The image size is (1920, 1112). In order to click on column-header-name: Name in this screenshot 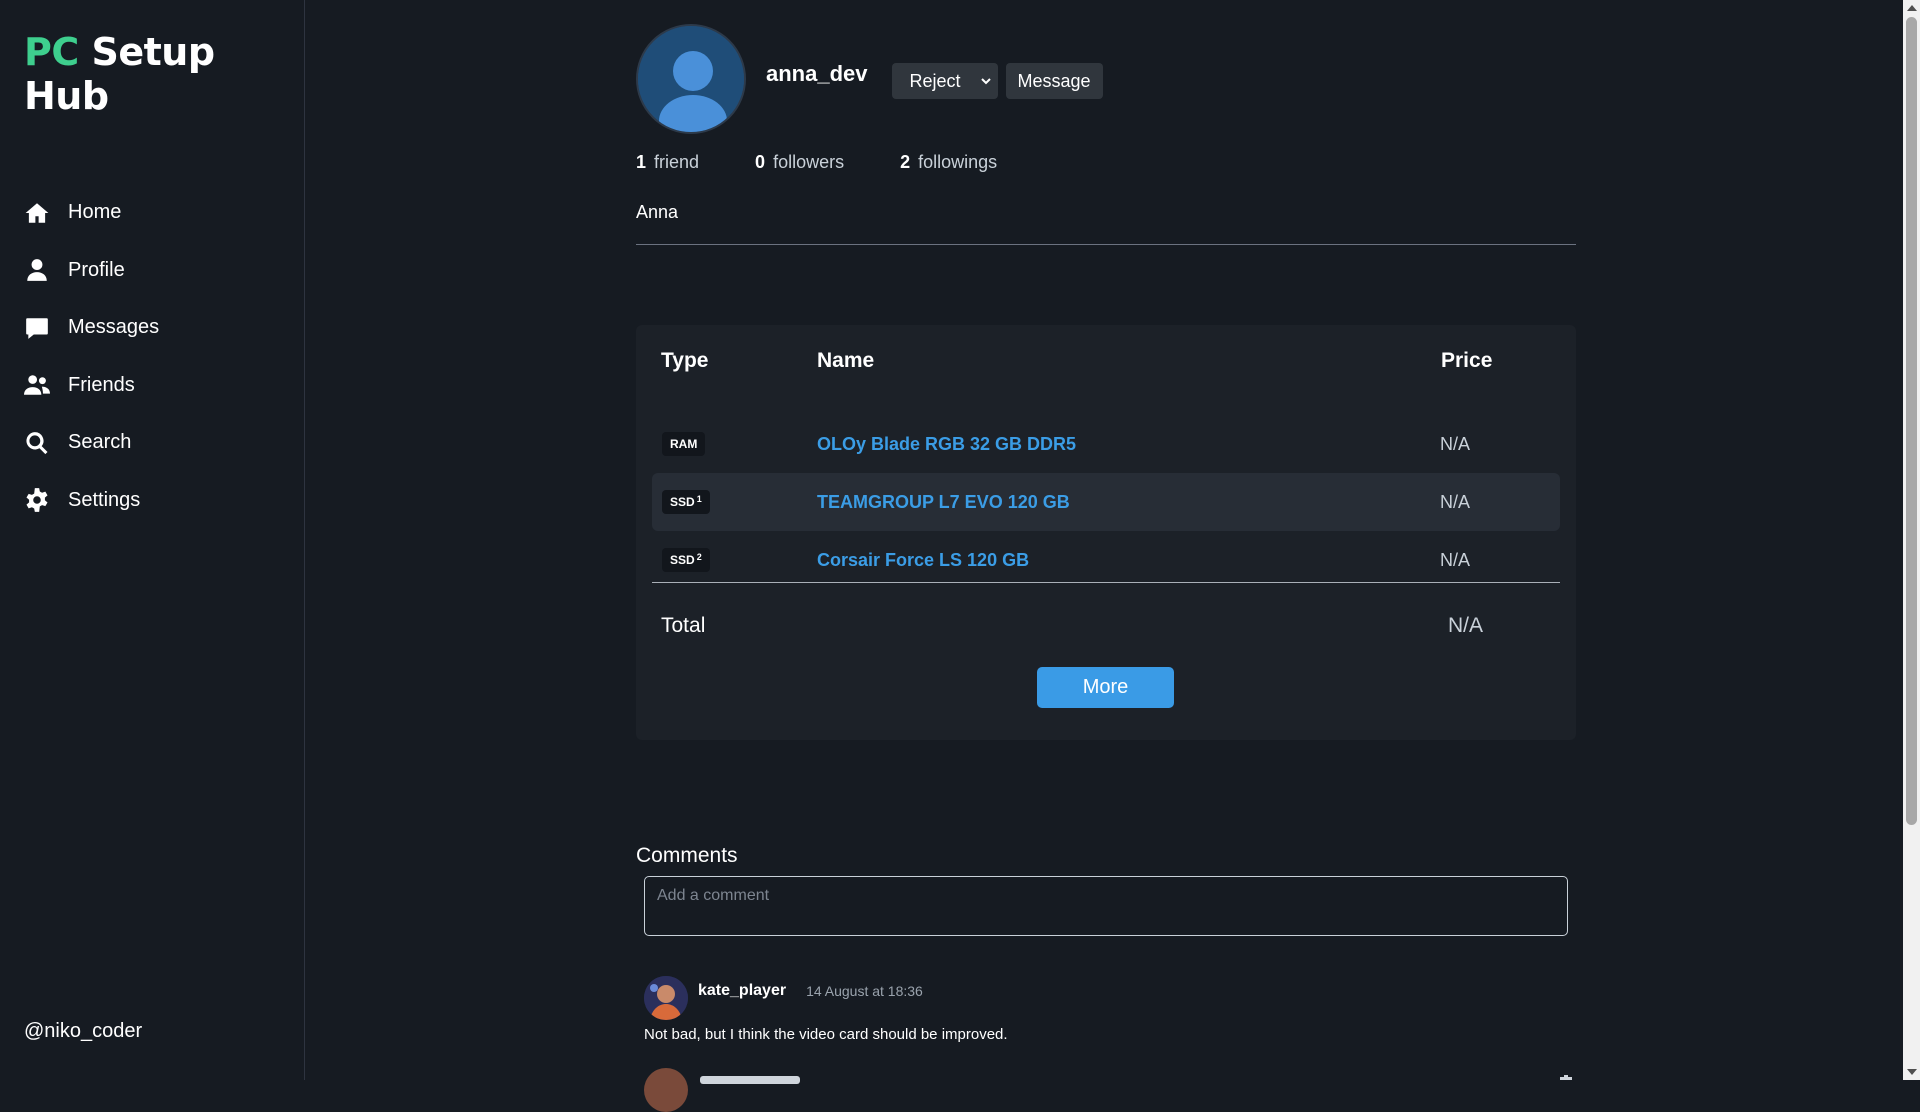, I will do `click(846, 360)`.